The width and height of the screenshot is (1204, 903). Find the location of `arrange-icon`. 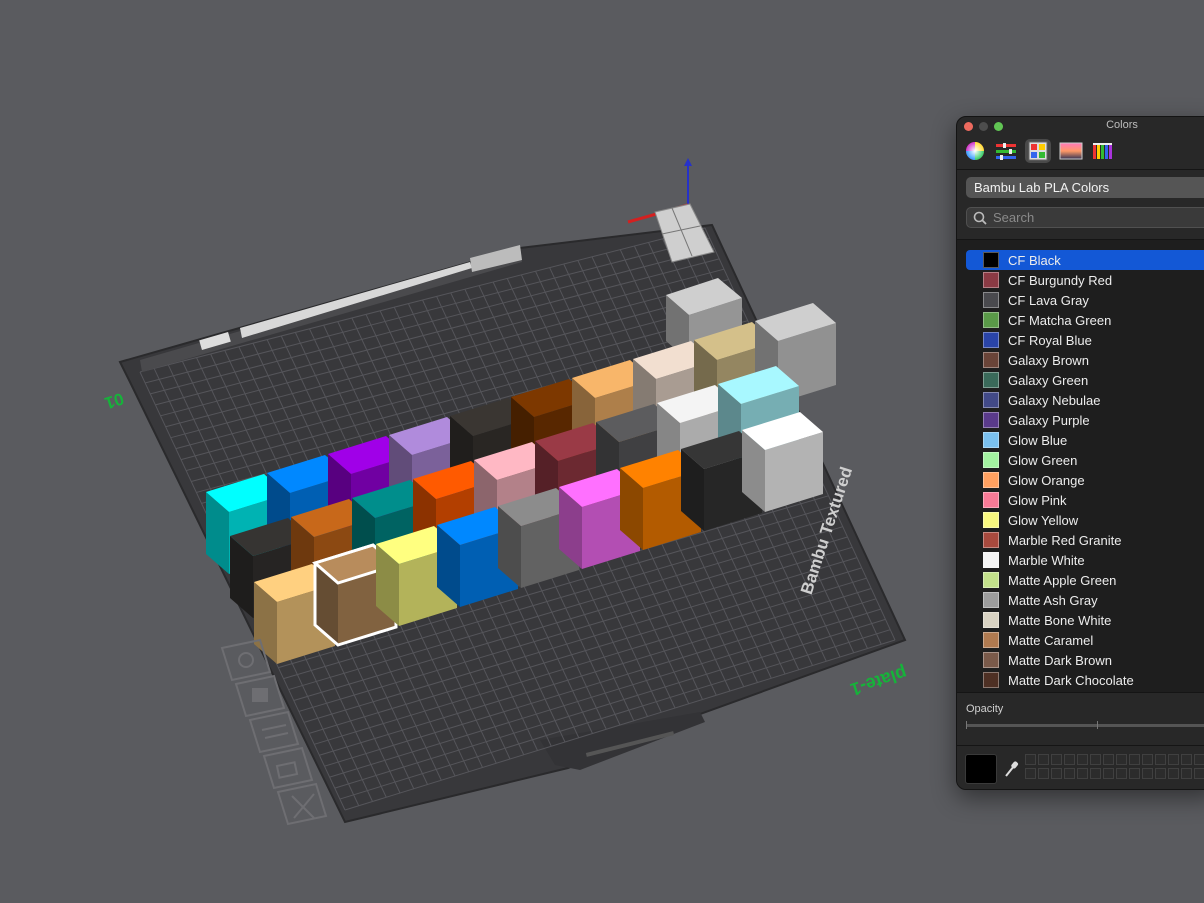

arrange-icon is located at coordinates (260, 696).